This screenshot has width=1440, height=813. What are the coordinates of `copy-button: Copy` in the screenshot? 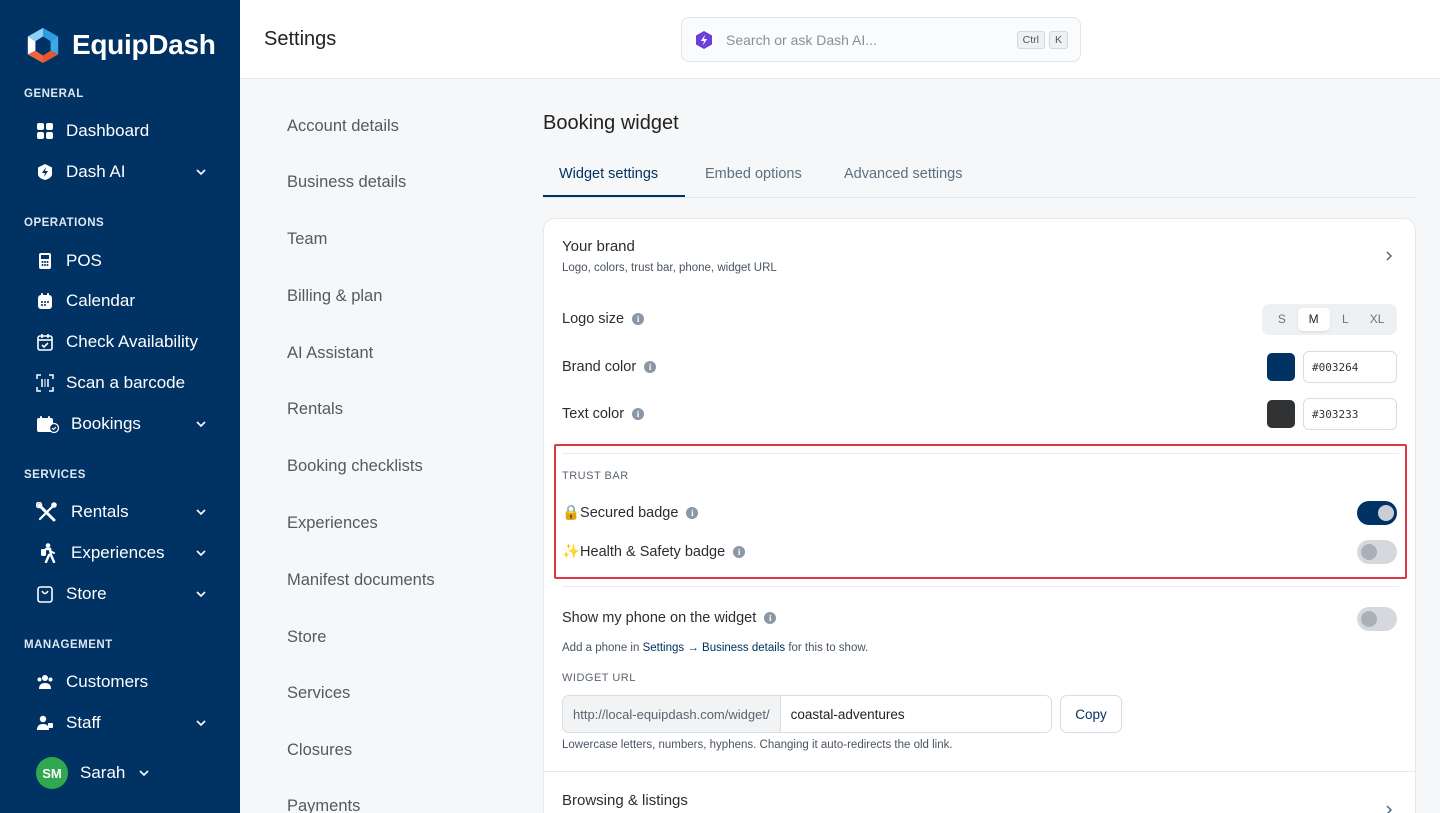 It's located at (1091, 714).